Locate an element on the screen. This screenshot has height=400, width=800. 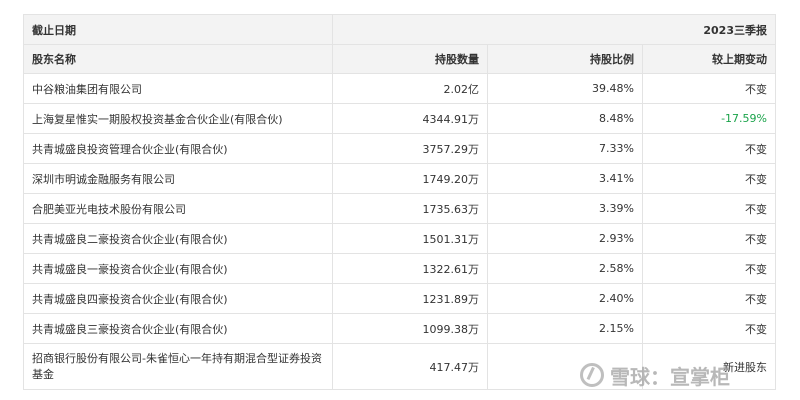
shares-cell: 4344.91万 is located at coordinates (410, 118).